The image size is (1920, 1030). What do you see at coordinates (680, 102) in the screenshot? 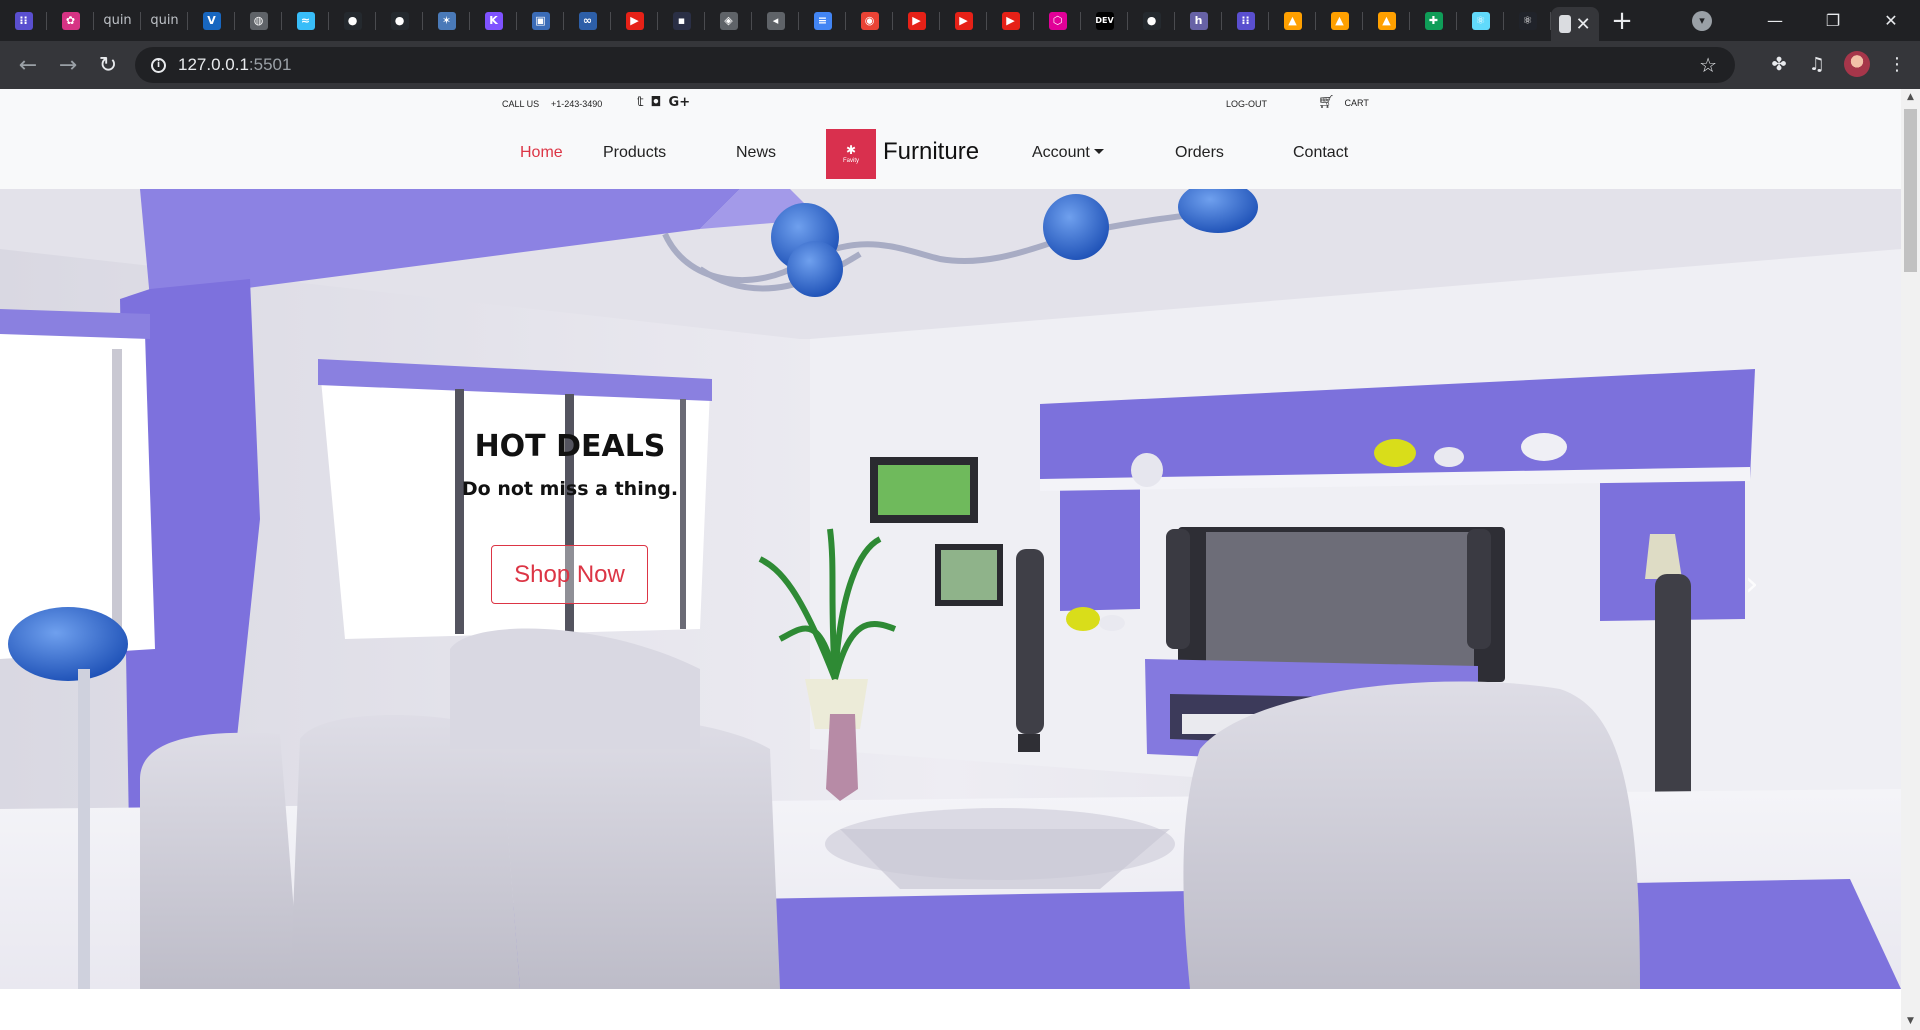
I see `google-plus-icon: G+` at bounding box center [680, 102].